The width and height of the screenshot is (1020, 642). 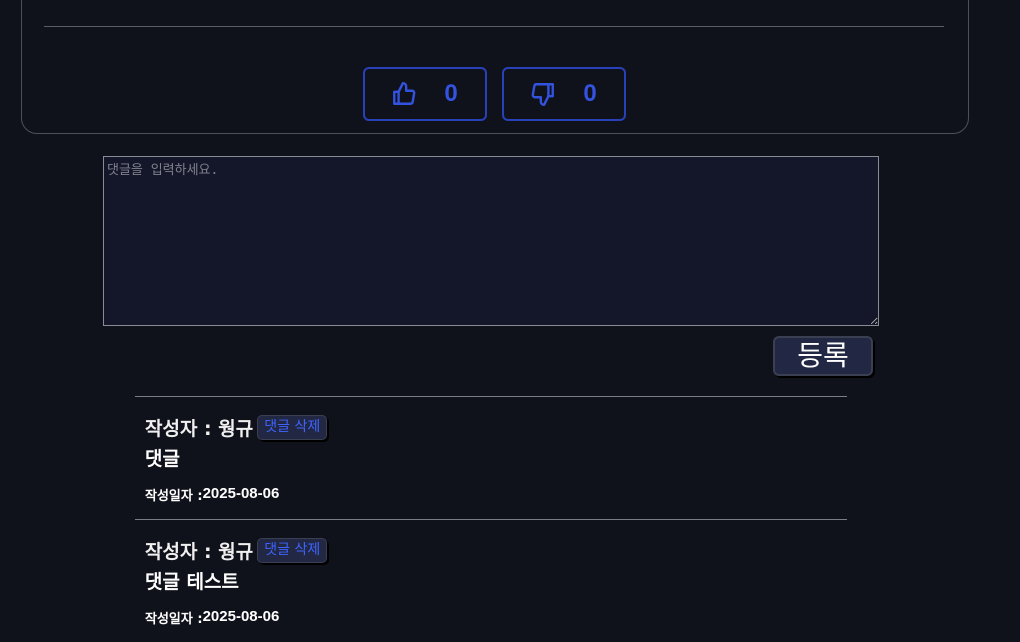 I want to click on dislike-button: 0, so click(x=564, y=94).